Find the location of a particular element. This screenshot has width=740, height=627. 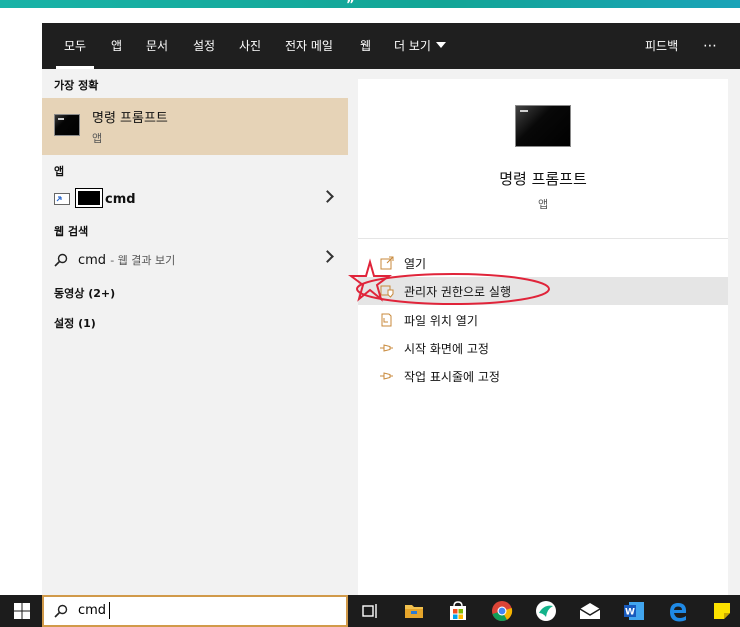

best-match-subtitle: 앱 is located at coordinates (97, 138).